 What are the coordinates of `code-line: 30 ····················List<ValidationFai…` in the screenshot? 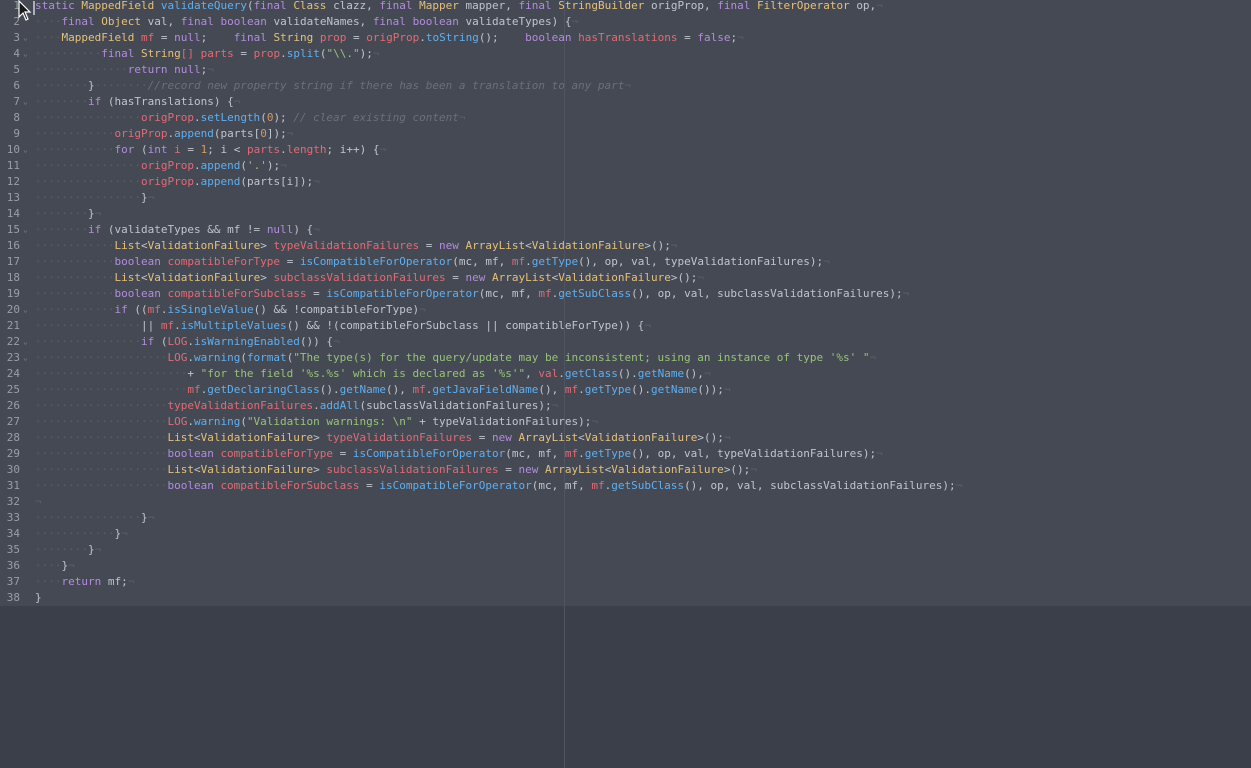 It's located at (625, 470).